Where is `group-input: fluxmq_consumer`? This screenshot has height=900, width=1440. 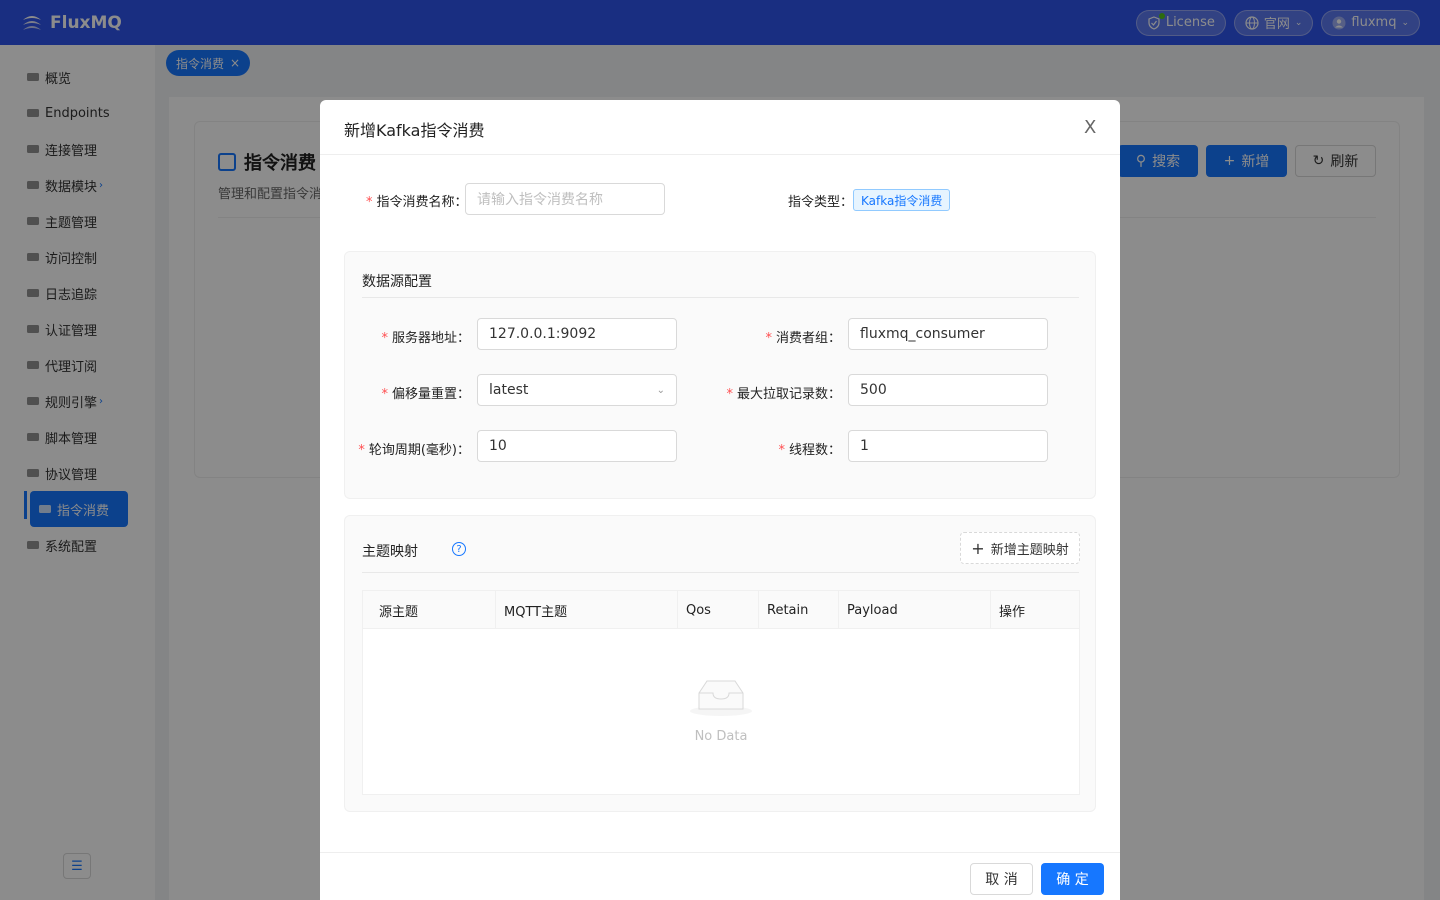 group-input: fluxmq_consumer is located at coordinates (948, 334).